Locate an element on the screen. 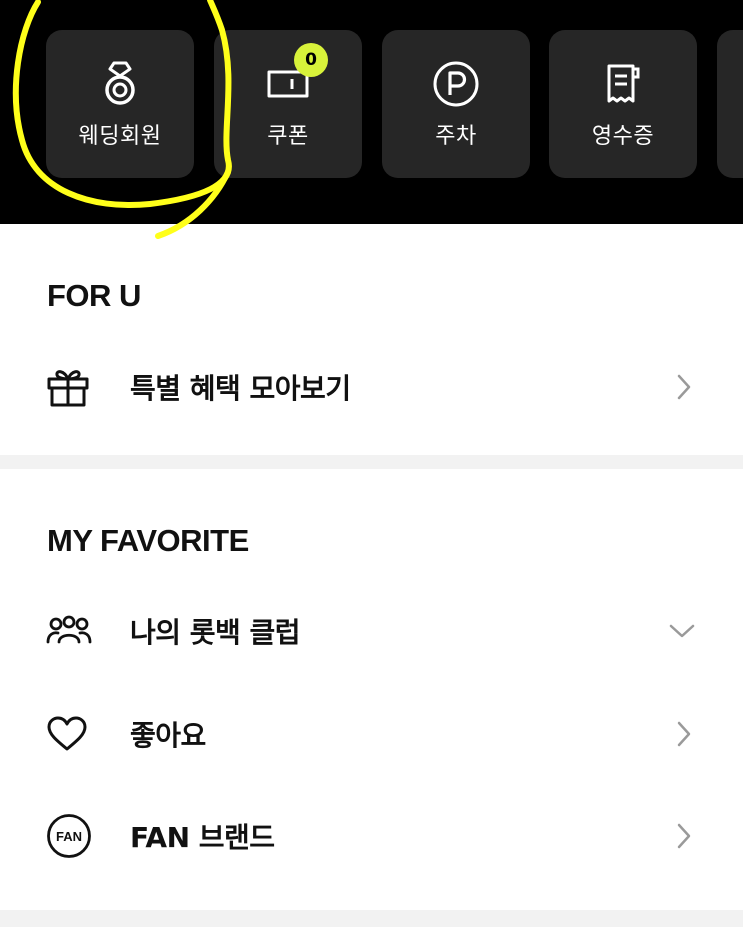 The image size is (743, 927). list-item-label: 좋아요 is located at coordinates (168, 735).